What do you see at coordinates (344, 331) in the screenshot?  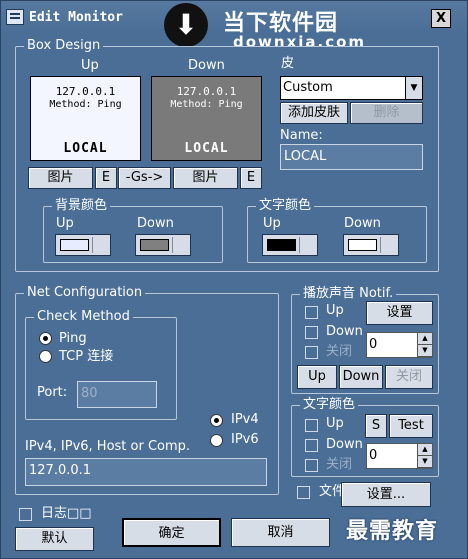 I see `sound-down-label: Down` at bounding box center [344, 331].